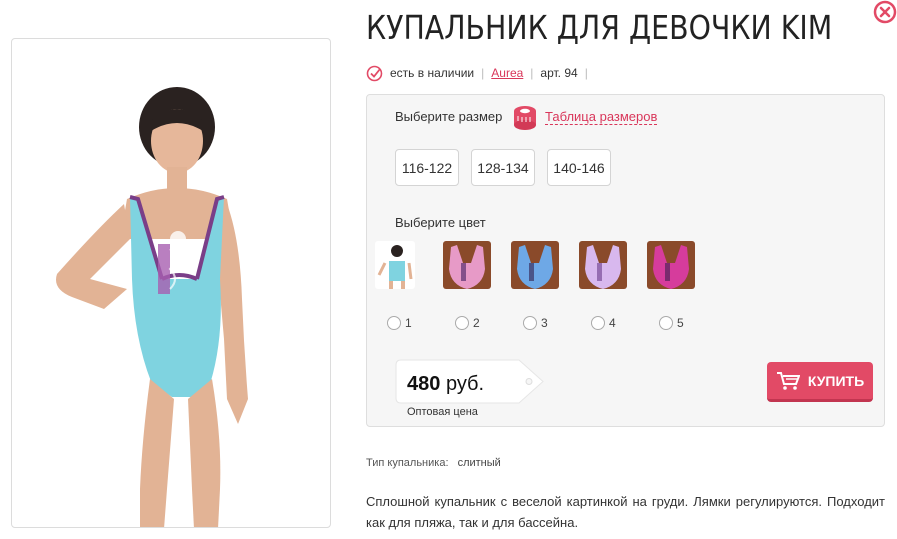  I want to click on close-button, so click(885, 12).